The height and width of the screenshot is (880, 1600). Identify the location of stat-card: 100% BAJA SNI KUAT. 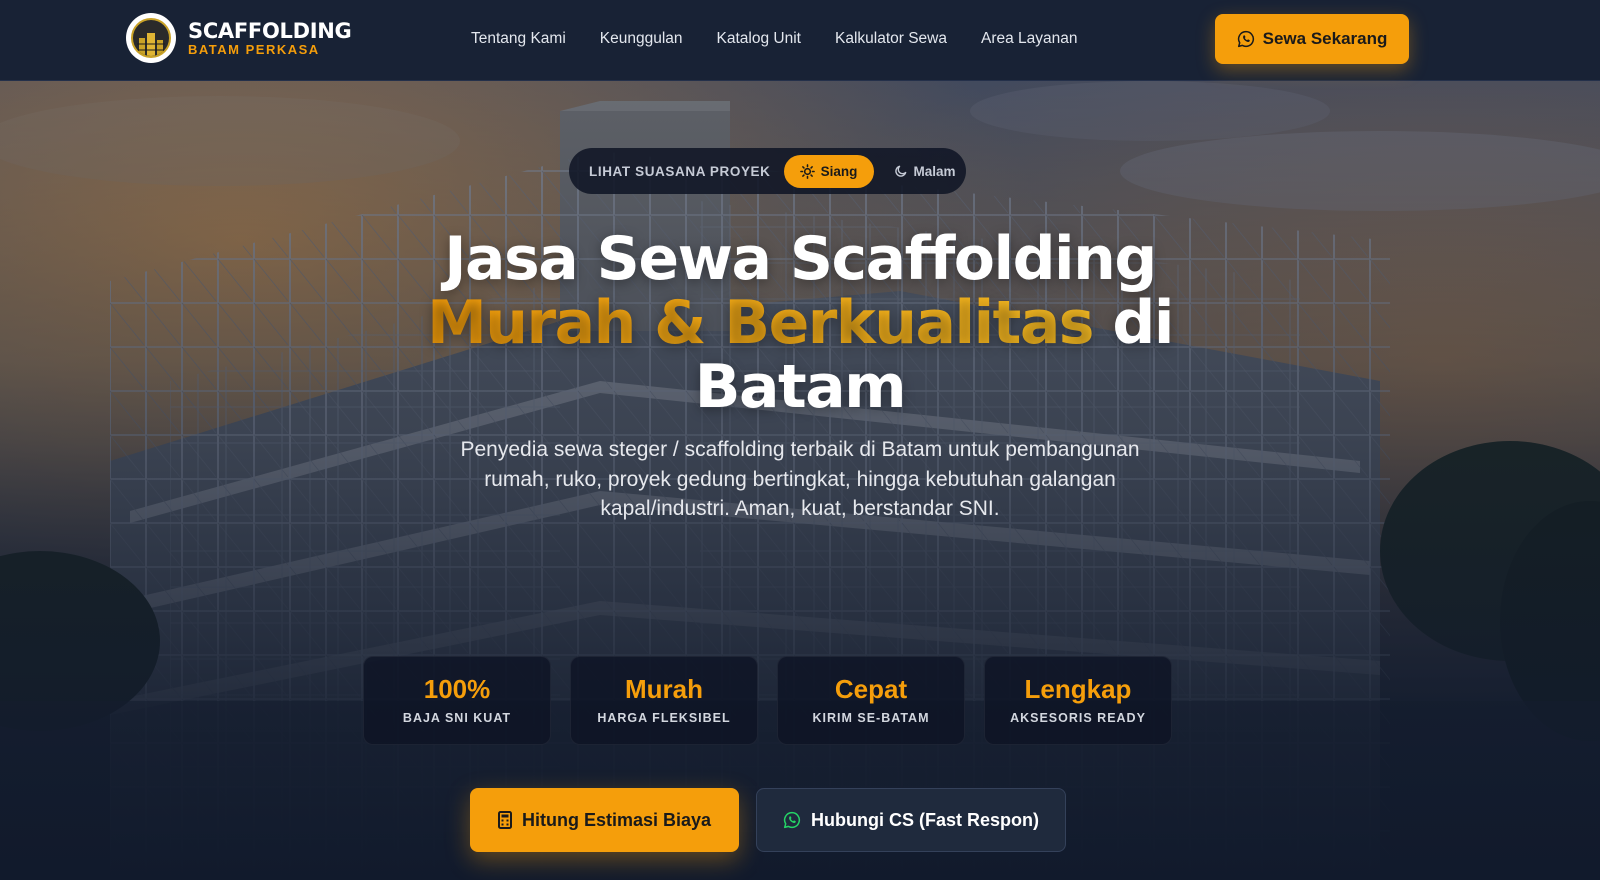
(457, 700).